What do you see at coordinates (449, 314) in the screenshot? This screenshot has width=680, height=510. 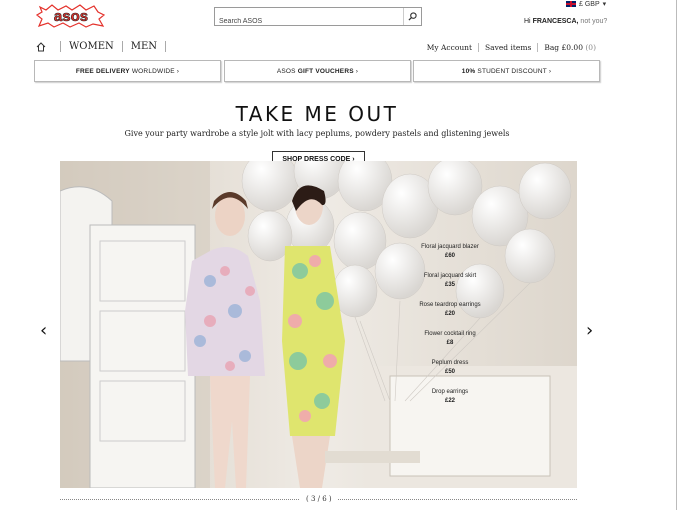 I see `product-price: £20` at bounding box center [449, 314].